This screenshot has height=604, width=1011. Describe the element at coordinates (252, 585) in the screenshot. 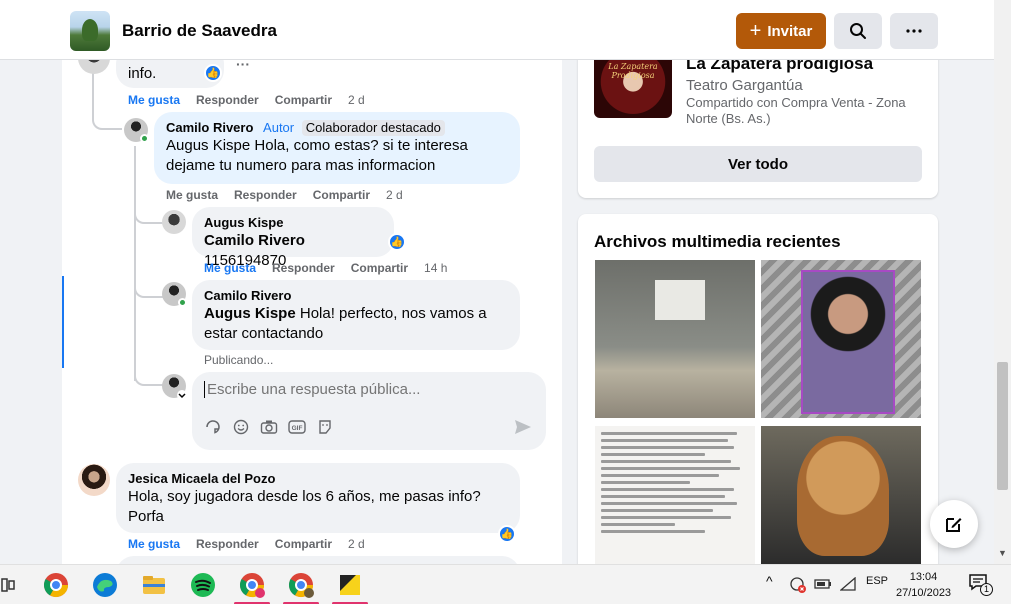

I see `chrome-profile-icon` at that location.